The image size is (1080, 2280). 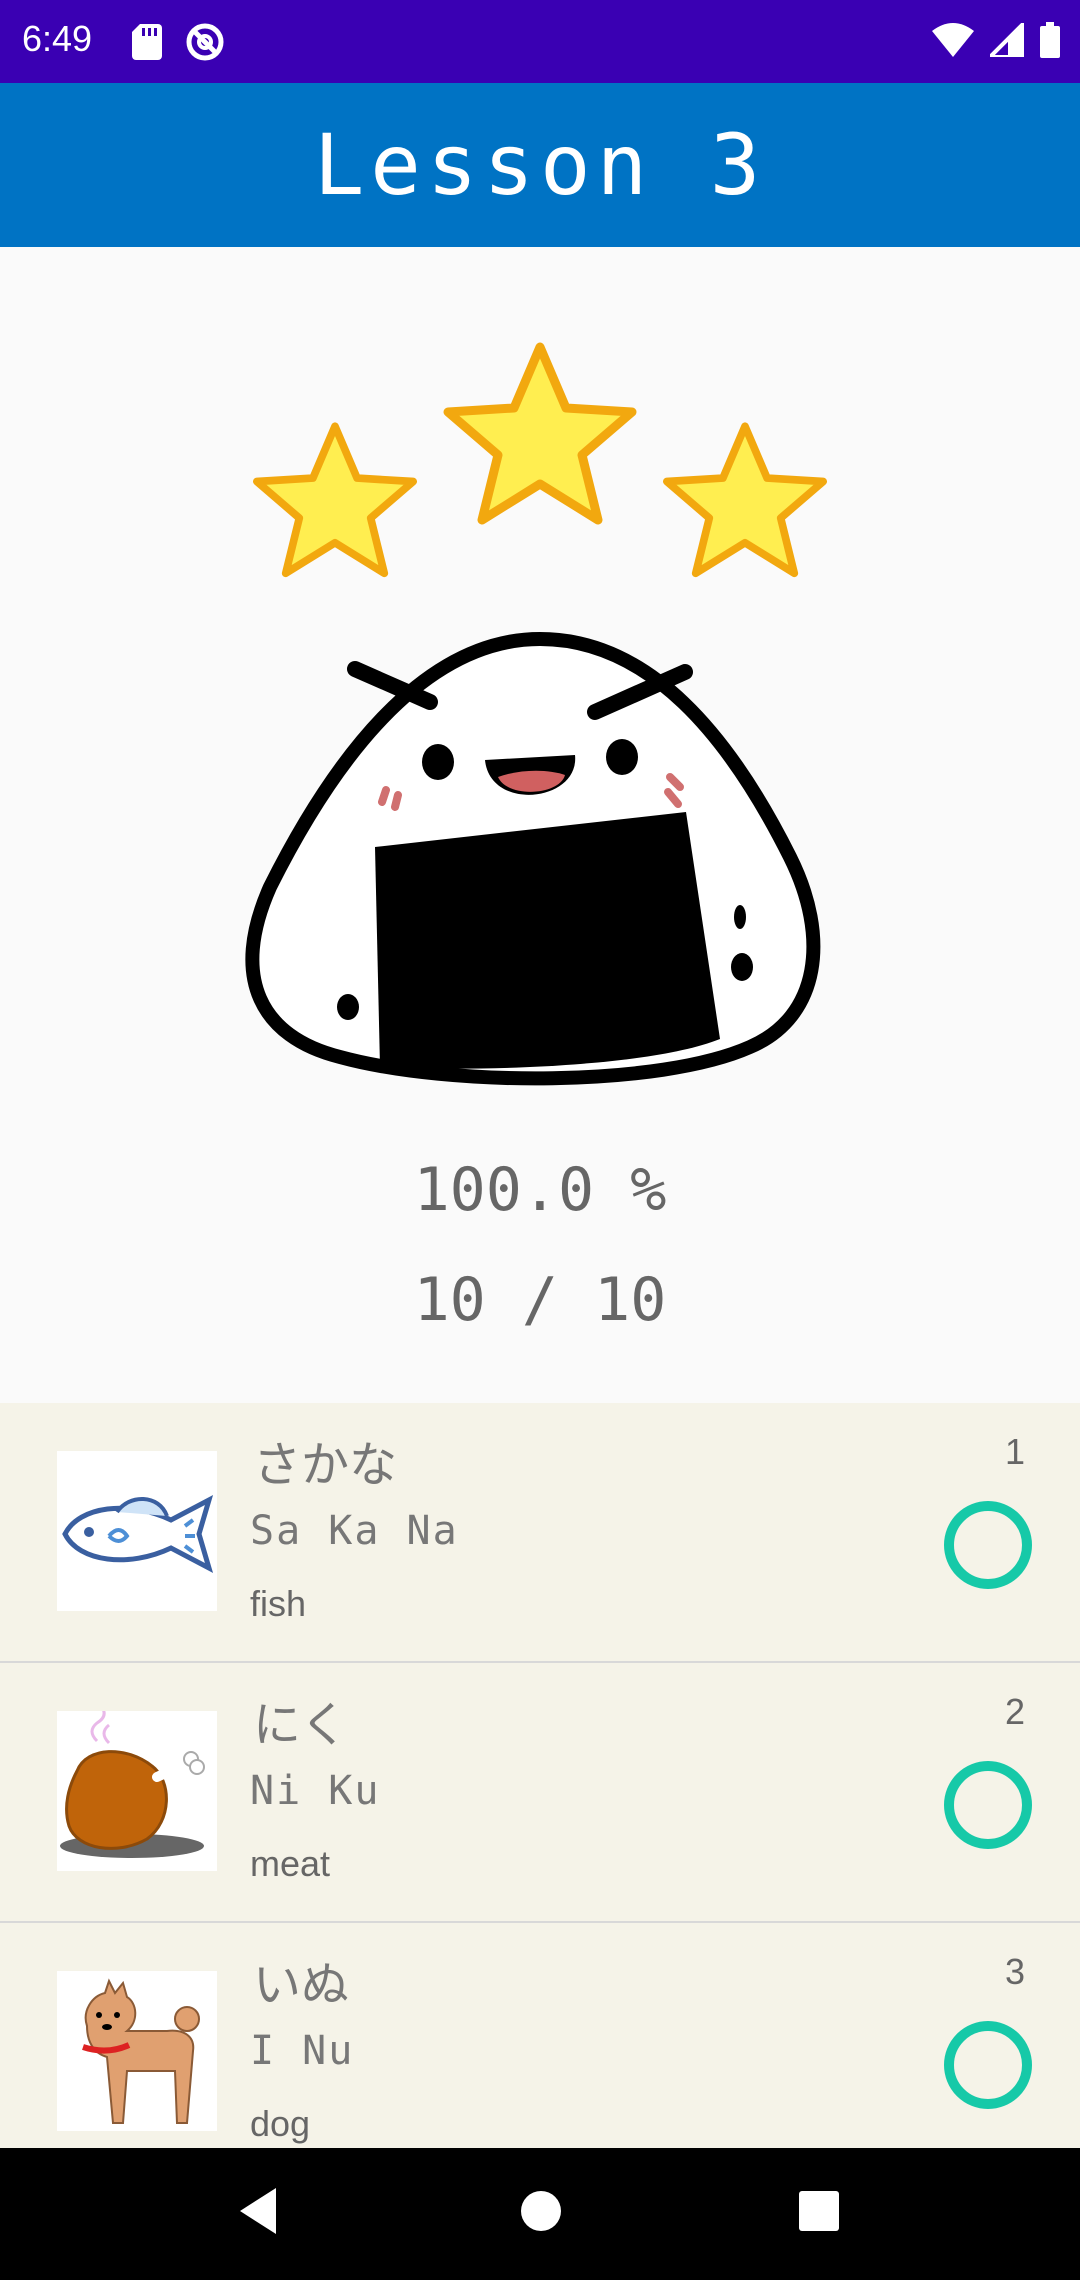 What do you see at coordinates (1014, 1971) in the screenshot?
I see `word-number: 3` at bounding box center [1014, 1971].